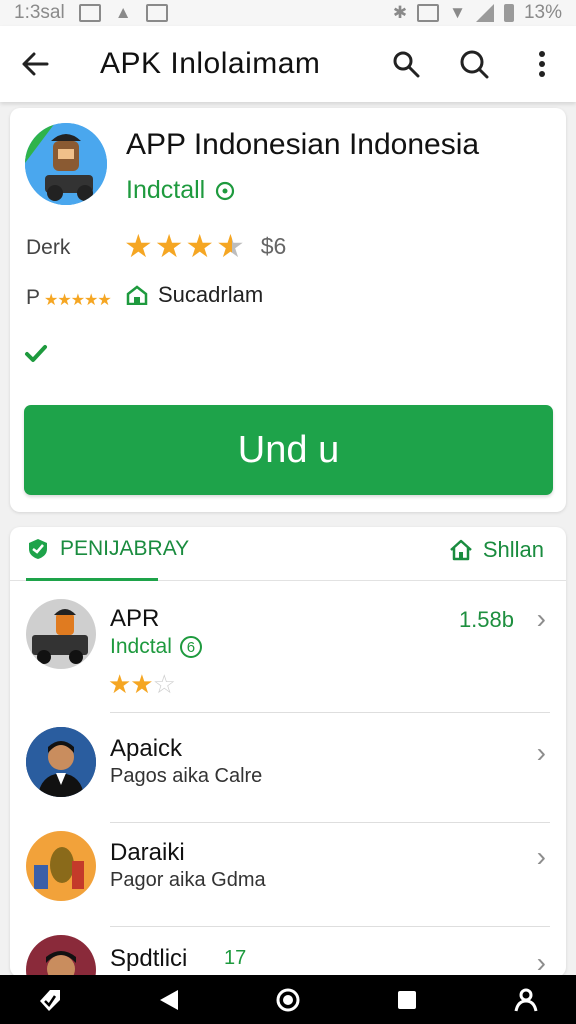 The image size is (576, 1024). What do you see at coordinates (146, 748) in the screenshot?
I see `list-item-title: Apaick` at bounding box center [146, 748].